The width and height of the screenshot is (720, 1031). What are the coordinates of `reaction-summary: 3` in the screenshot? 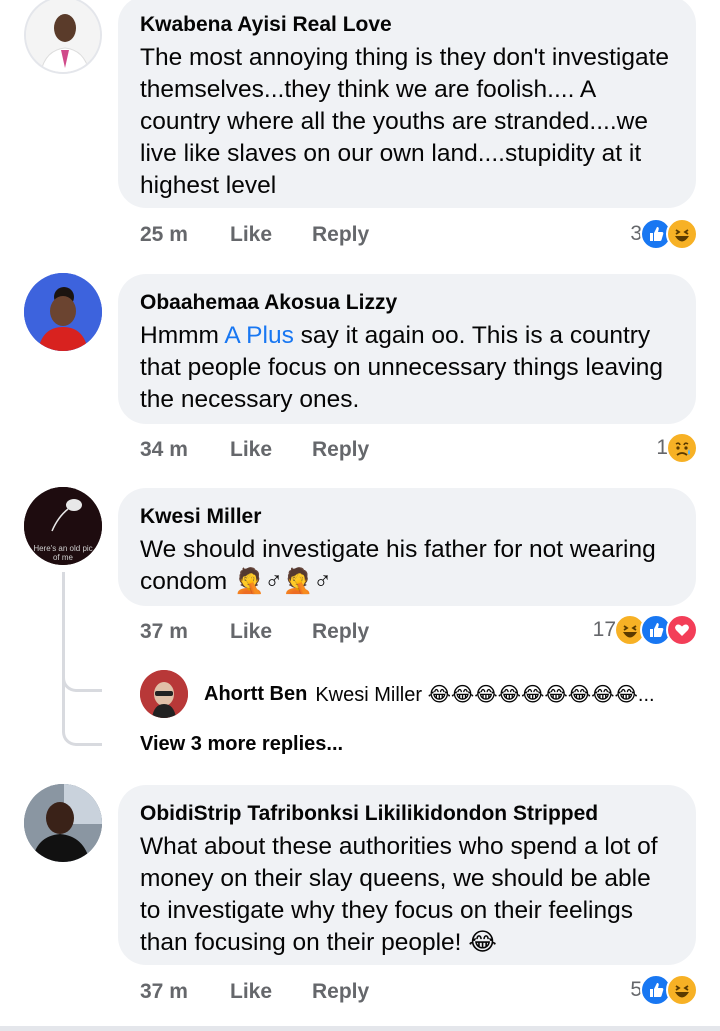 It's located at (664, 234).